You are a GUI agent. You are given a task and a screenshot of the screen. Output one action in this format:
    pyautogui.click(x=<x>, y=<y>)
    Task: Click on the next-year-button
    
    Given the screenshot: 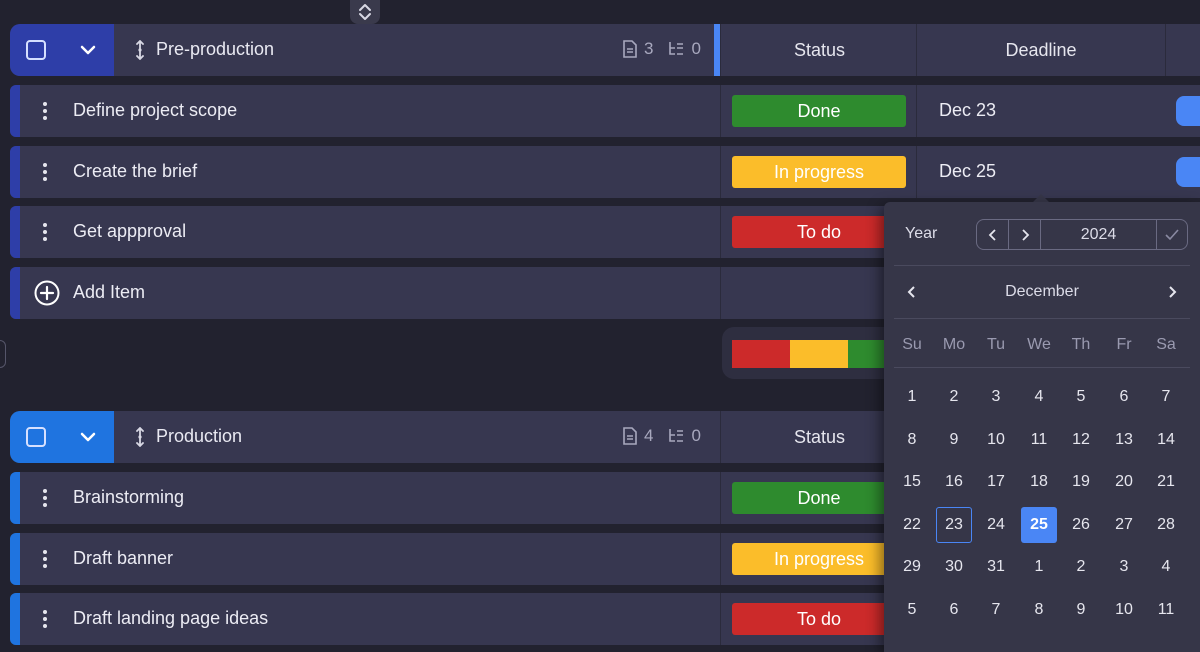 What is the action you would take?
    pyautogui.click(x=1025, y=234)
    